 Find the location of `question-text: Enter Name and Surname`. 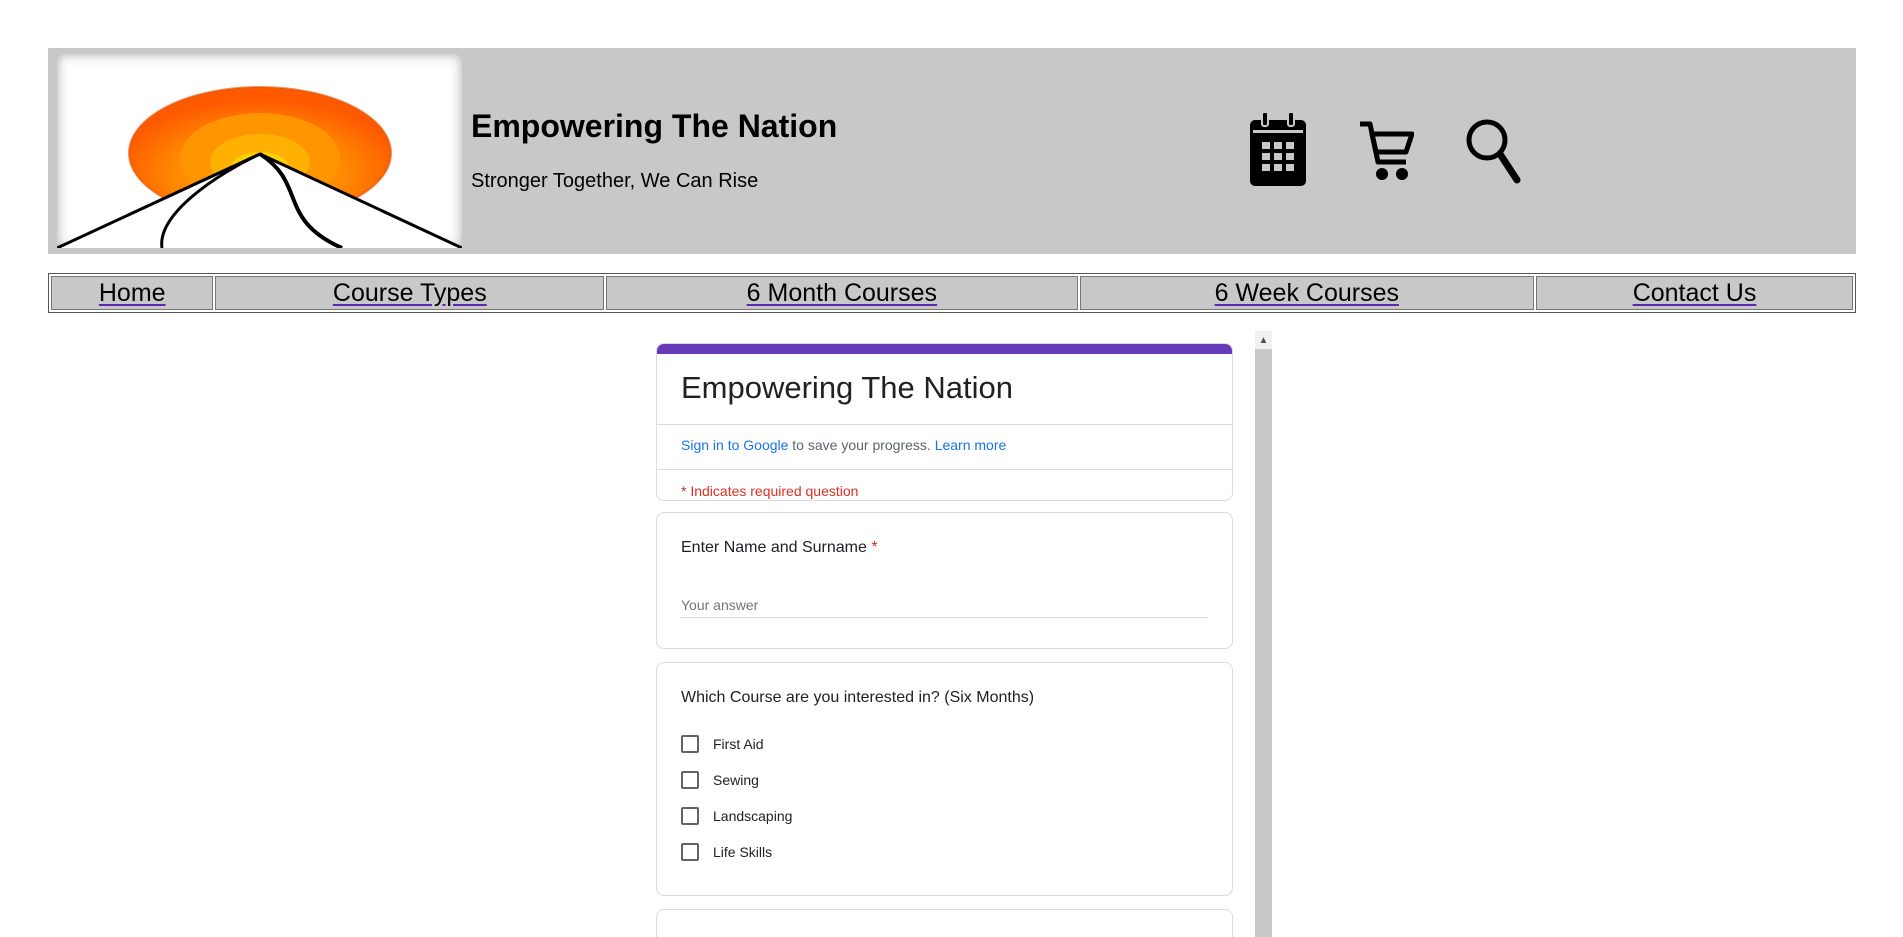

question-text: Enter Name and Surname is located at coordinates (774, 547).